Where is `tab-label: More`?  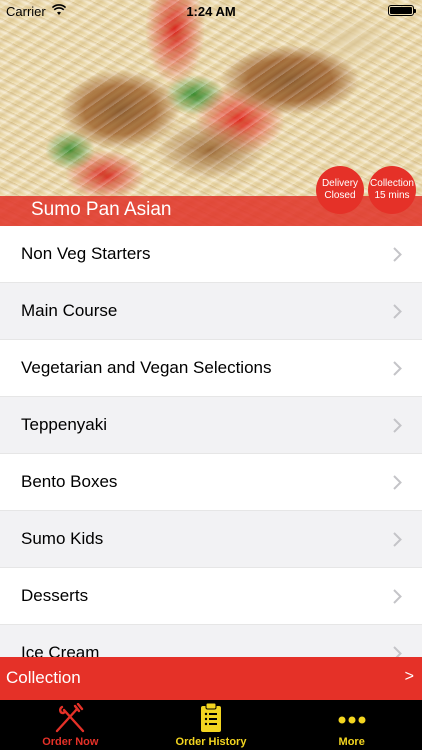
tab-label: More is located at coordinates (351, 742).